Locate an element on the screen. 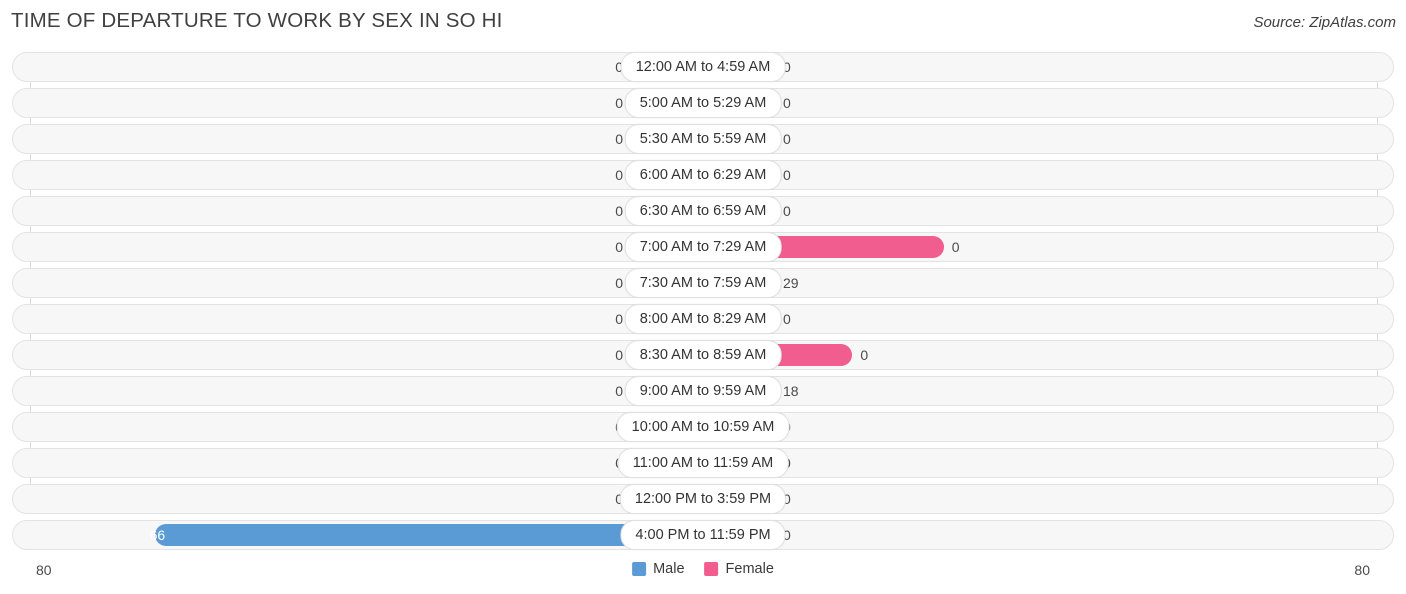 The width and height of the screenshot is (1406, 594). category-label: 8:00 AM to 8:29 AM is located at coordinates (703, 319).